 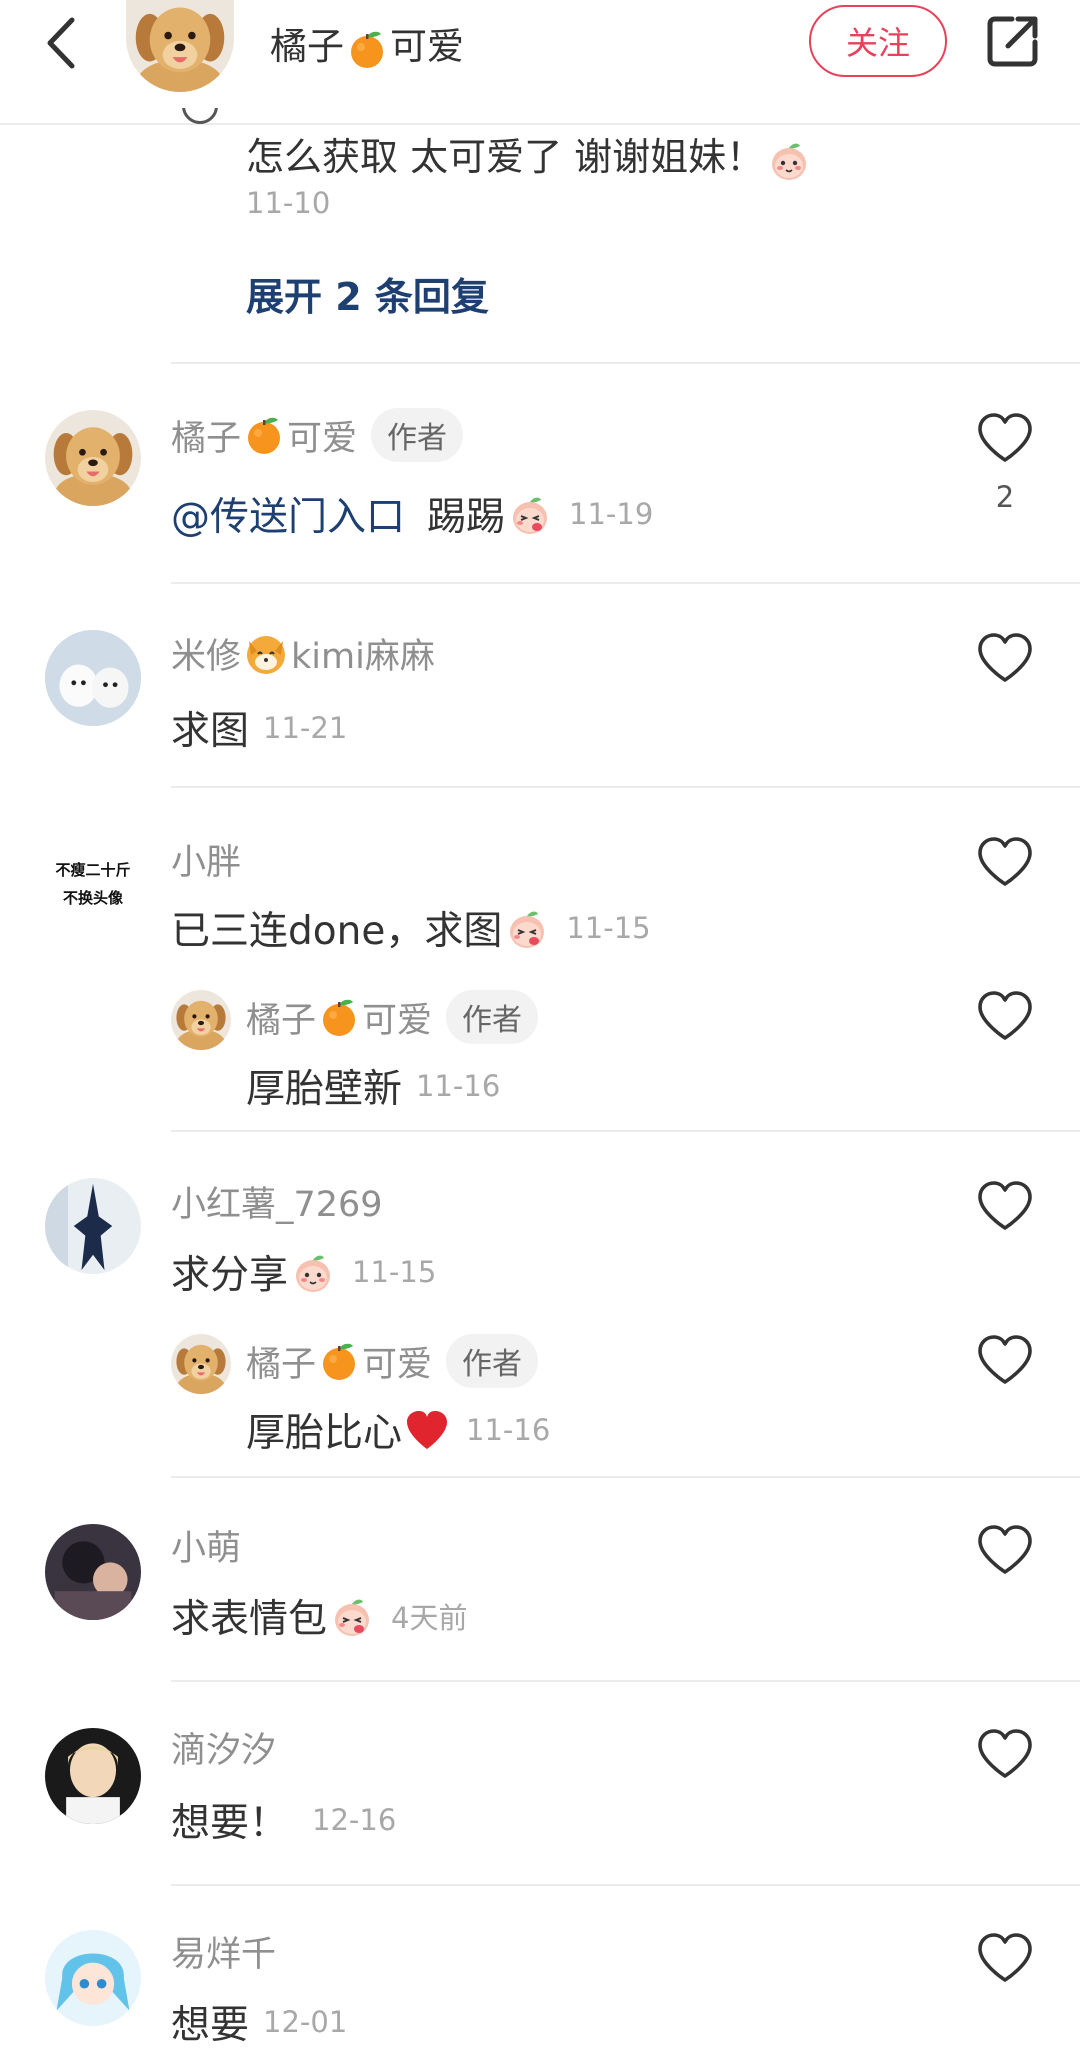 I want to click on comment-text: 求表情包 4天前, so click(x=319, y=1616).